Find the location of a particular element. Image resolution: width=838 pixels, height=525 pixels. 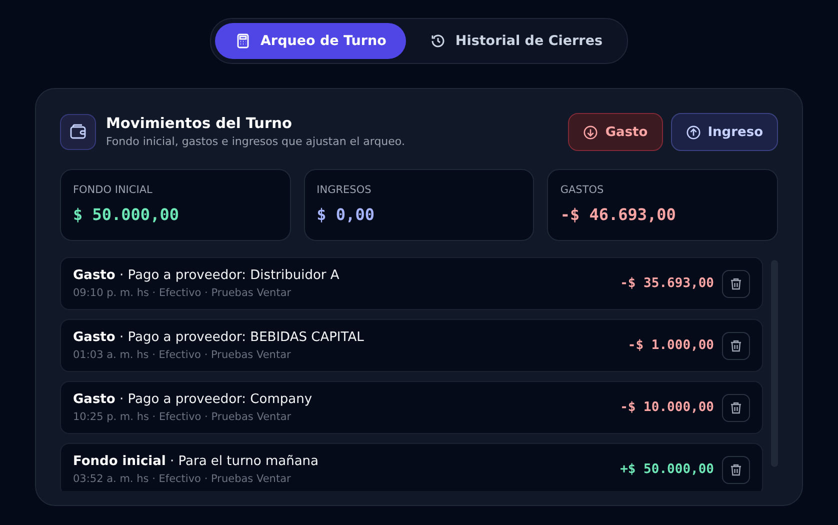

movement-amount: -$ 1.000,00 is located at coordinates (671, 345).